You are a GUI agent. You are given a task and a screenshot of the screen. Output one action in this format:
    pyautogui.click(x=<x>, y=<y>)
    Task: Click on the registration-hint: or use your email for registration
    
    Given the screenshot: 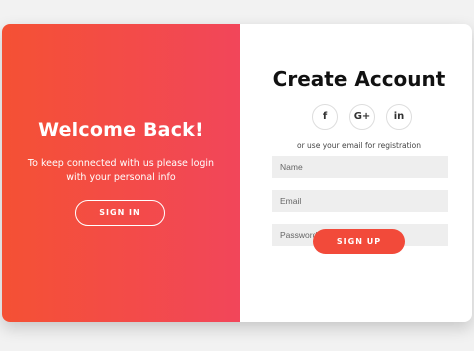 What is the action you would take?
    pyautogui.click(x=359, y=145)
    